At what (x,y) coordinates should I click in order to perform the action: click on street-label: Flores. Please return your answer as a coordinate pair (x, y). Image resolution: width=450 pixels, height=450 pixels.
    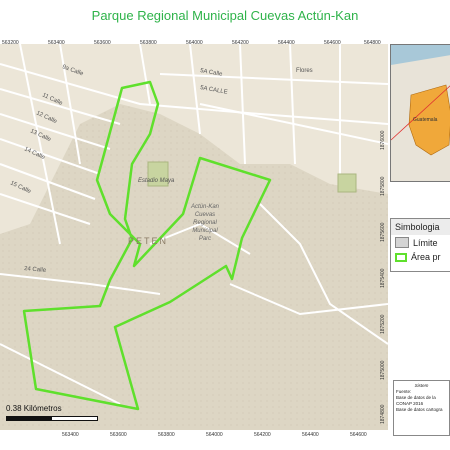
    Looking at the image, I should click on (304, 71).